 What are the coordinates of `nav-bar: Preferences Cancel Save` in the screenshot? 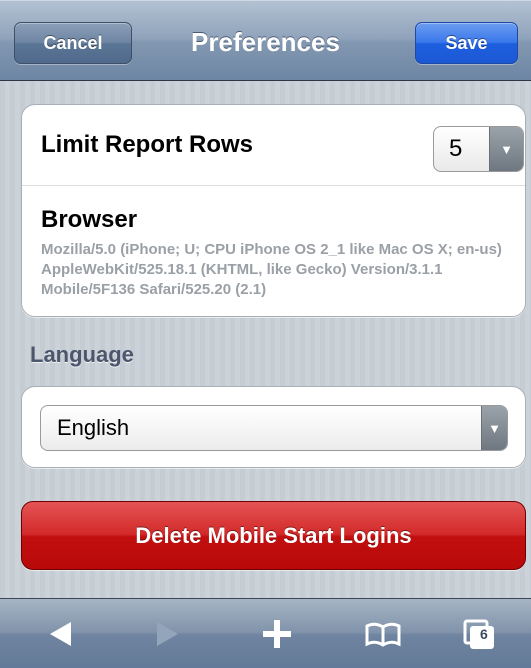 It's located at (265, 40).